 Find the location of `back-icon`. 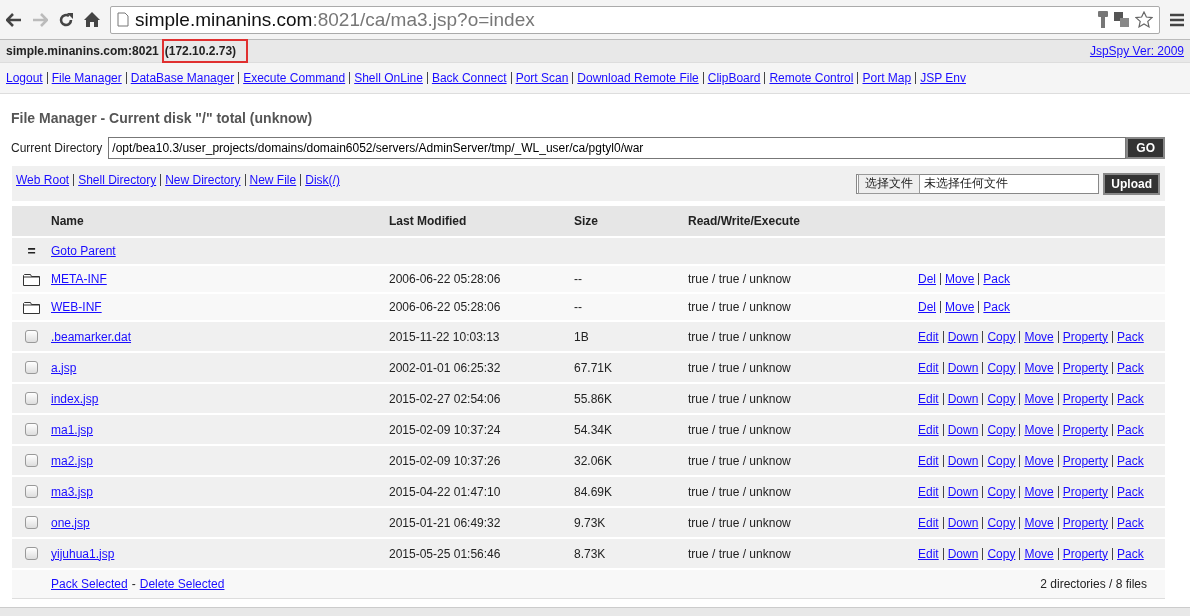

back-icon is located at coordinates (14, 19).